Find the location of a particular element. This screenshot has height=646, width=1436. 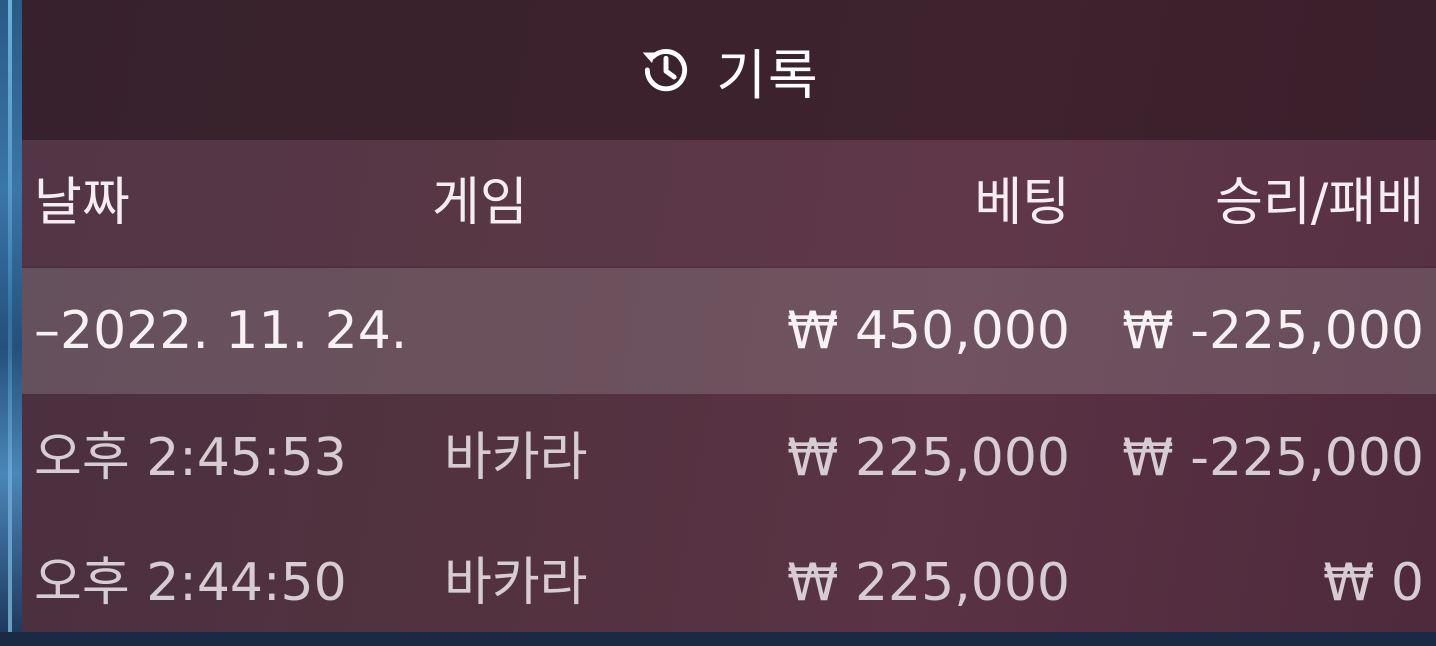

date-group-win-loss-total: ₩ -225,000 is located at coordinates (1273, 331).